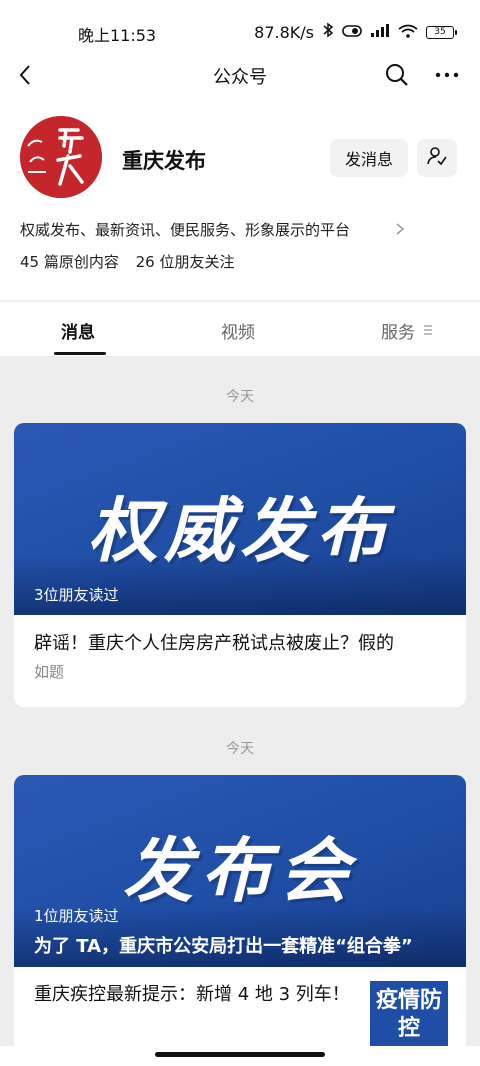 The height and width of the screenshot is (1066, 480). What do you see at coordinates (78, 330) in the screenshot?
I see `tab-messages: 消息` at bounding box center [78, 330].